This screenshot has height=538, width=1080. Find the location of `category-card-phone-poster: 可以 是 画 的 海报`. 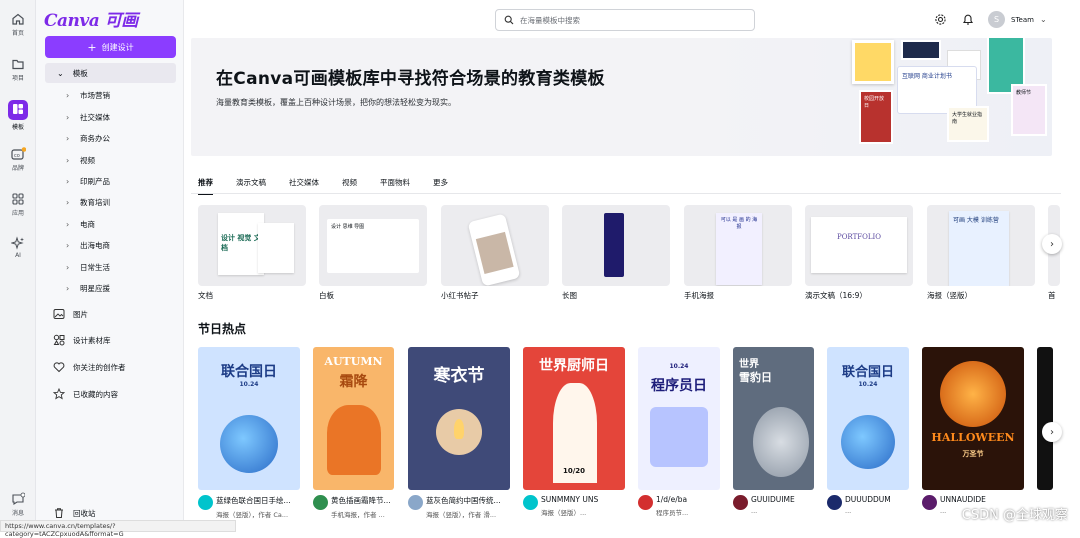

category-card-phone-poster: 可以 是 画 的 海报 is located at coordinates (738, 245).